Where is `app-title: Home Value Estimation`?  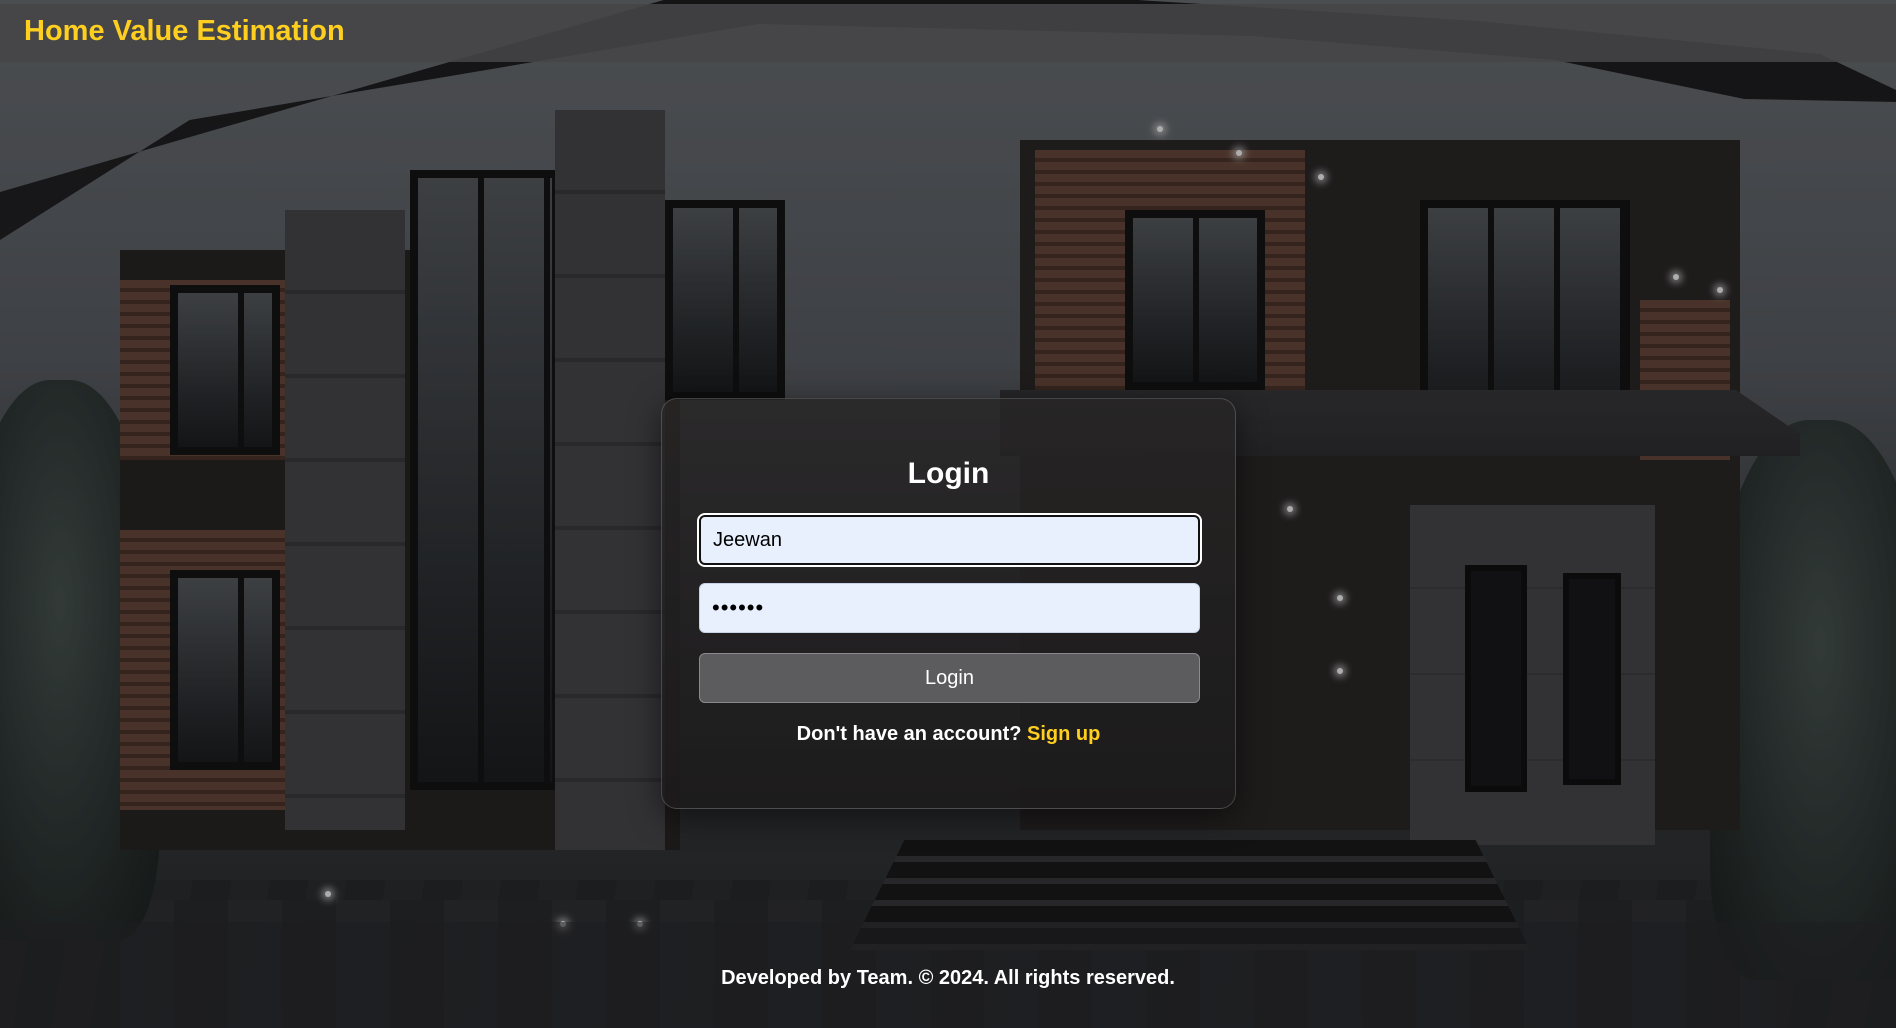
app-title: Home Value Estimation is located at coordinates (184, 31).